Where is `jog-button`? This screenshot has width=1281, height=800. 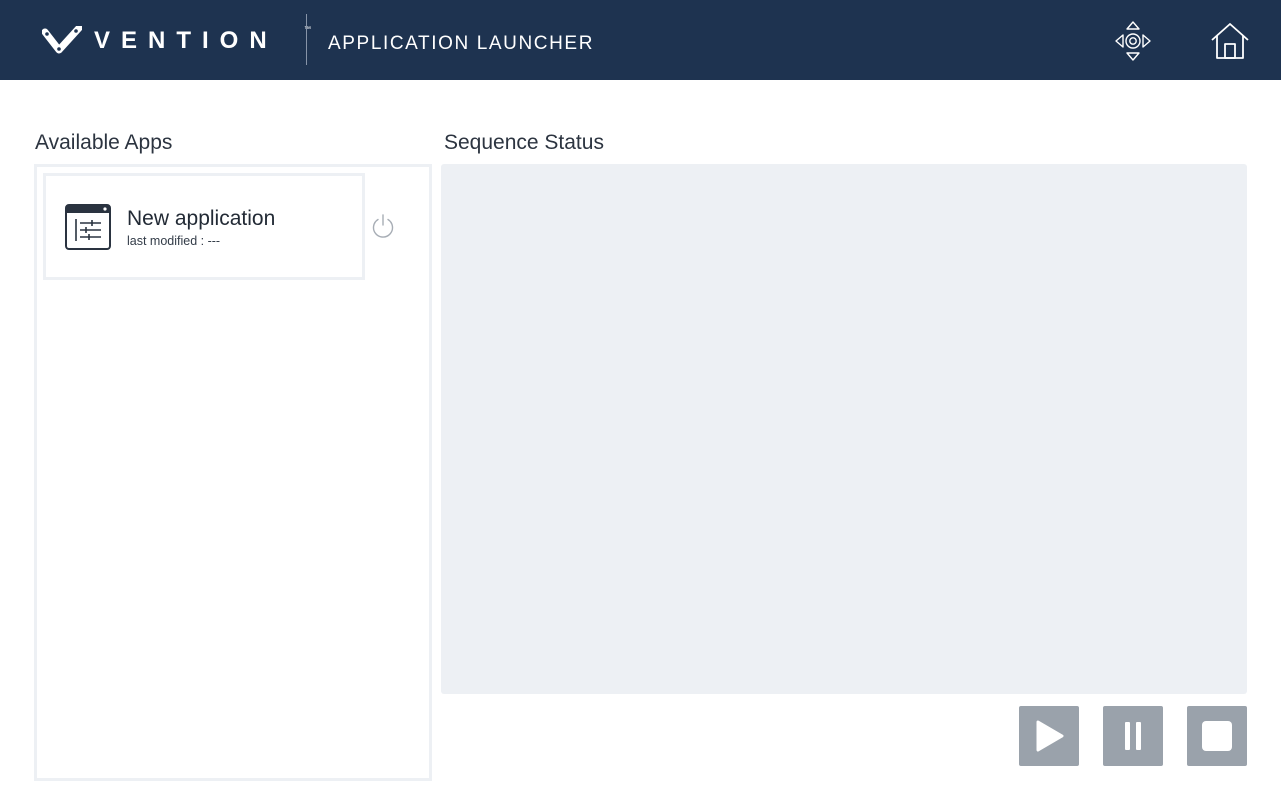 jog-button is located at coordinates (1133, 41).